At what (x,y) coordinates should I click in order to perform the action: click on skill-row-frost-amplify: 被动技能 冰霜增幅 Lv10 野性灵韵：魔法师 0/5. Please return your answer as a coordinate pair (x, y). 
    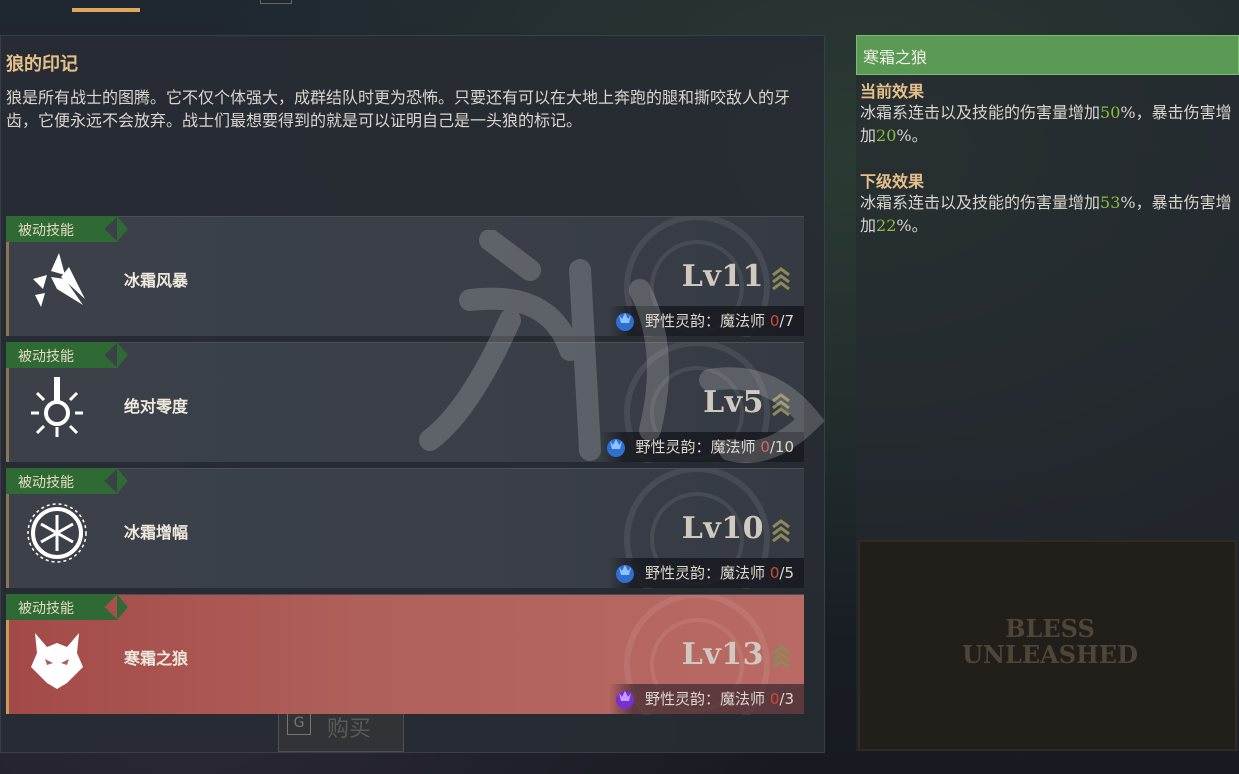
    Looking at the image, I should click on (405, 528).